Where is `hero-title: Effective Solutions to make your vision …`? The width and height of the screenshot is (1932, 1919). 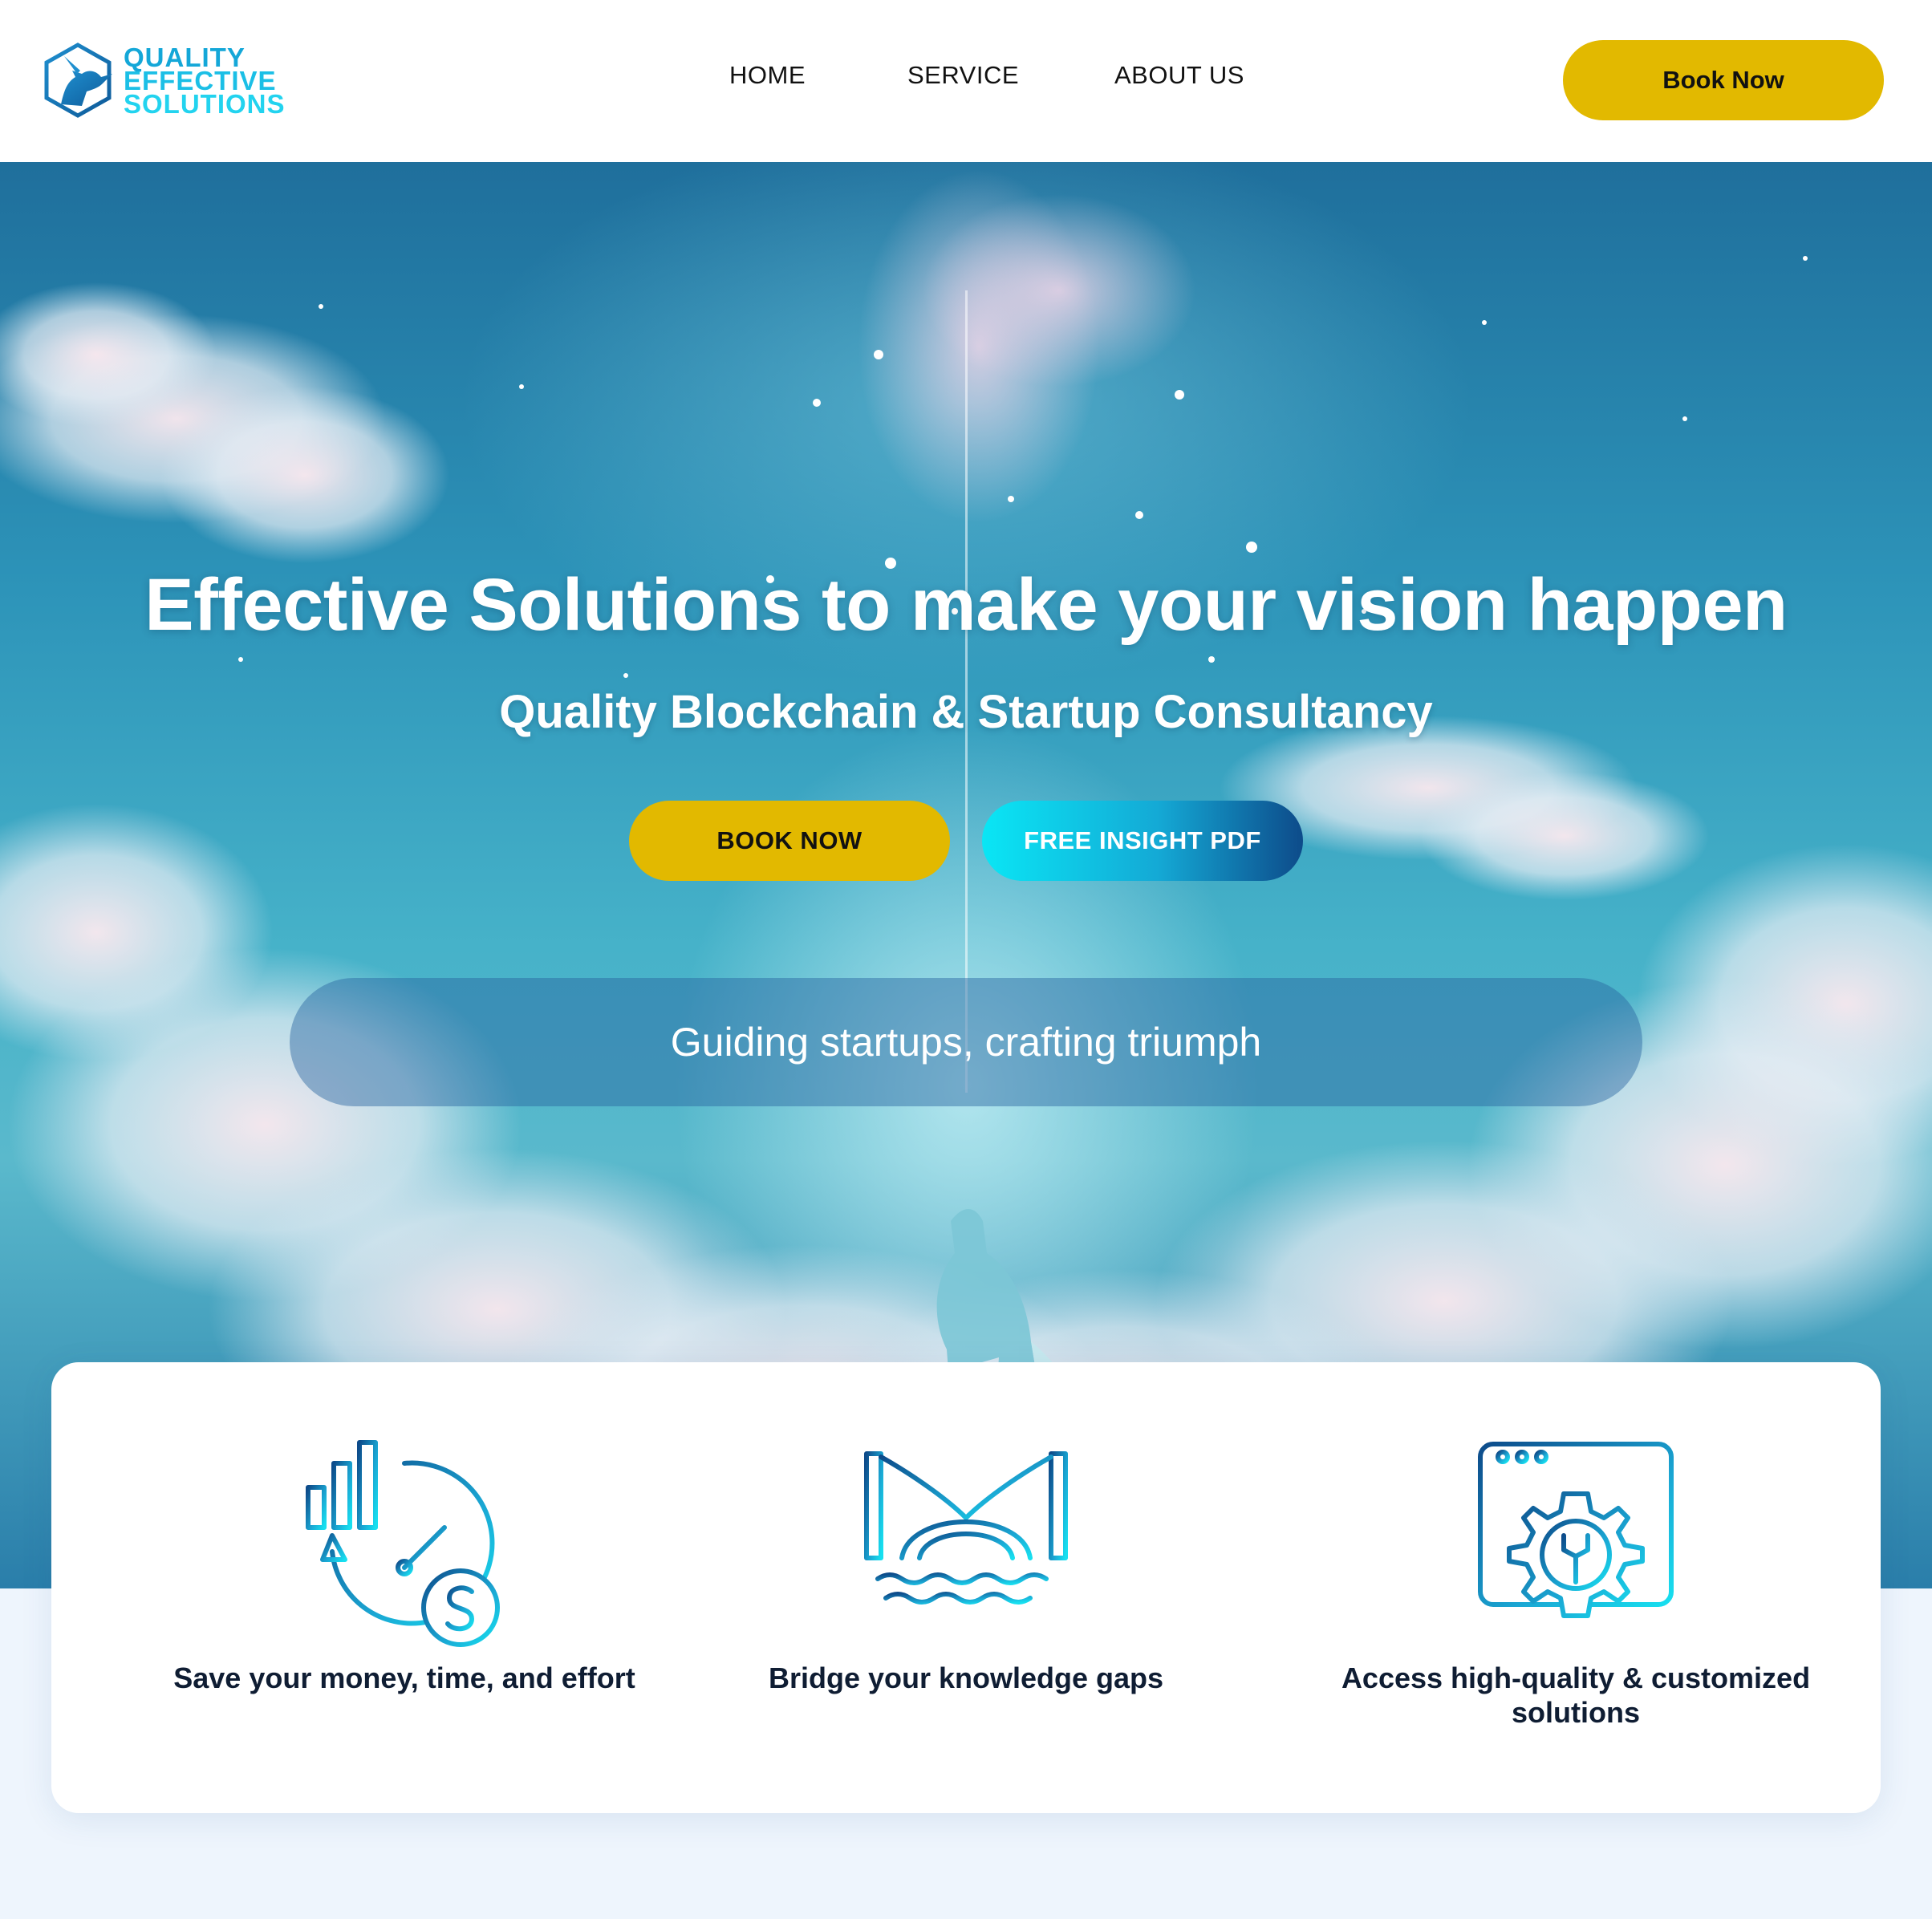 hero-title: Effective Solutions to make your vision … is located at coordinates (966, 605).